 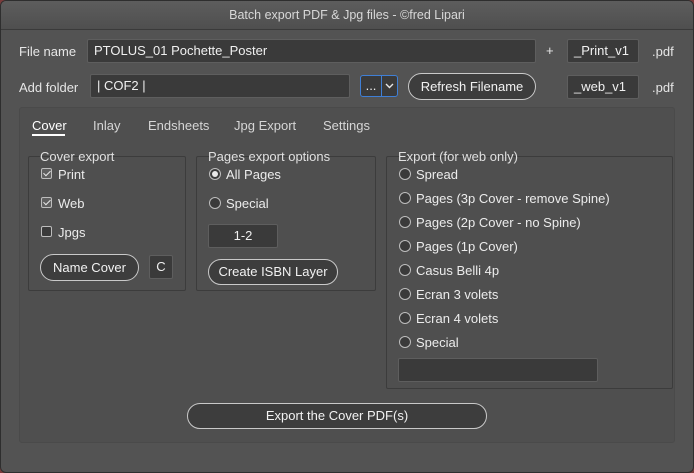 I want to click on web-checkbox-label: Web, so click(x=71, y=203).